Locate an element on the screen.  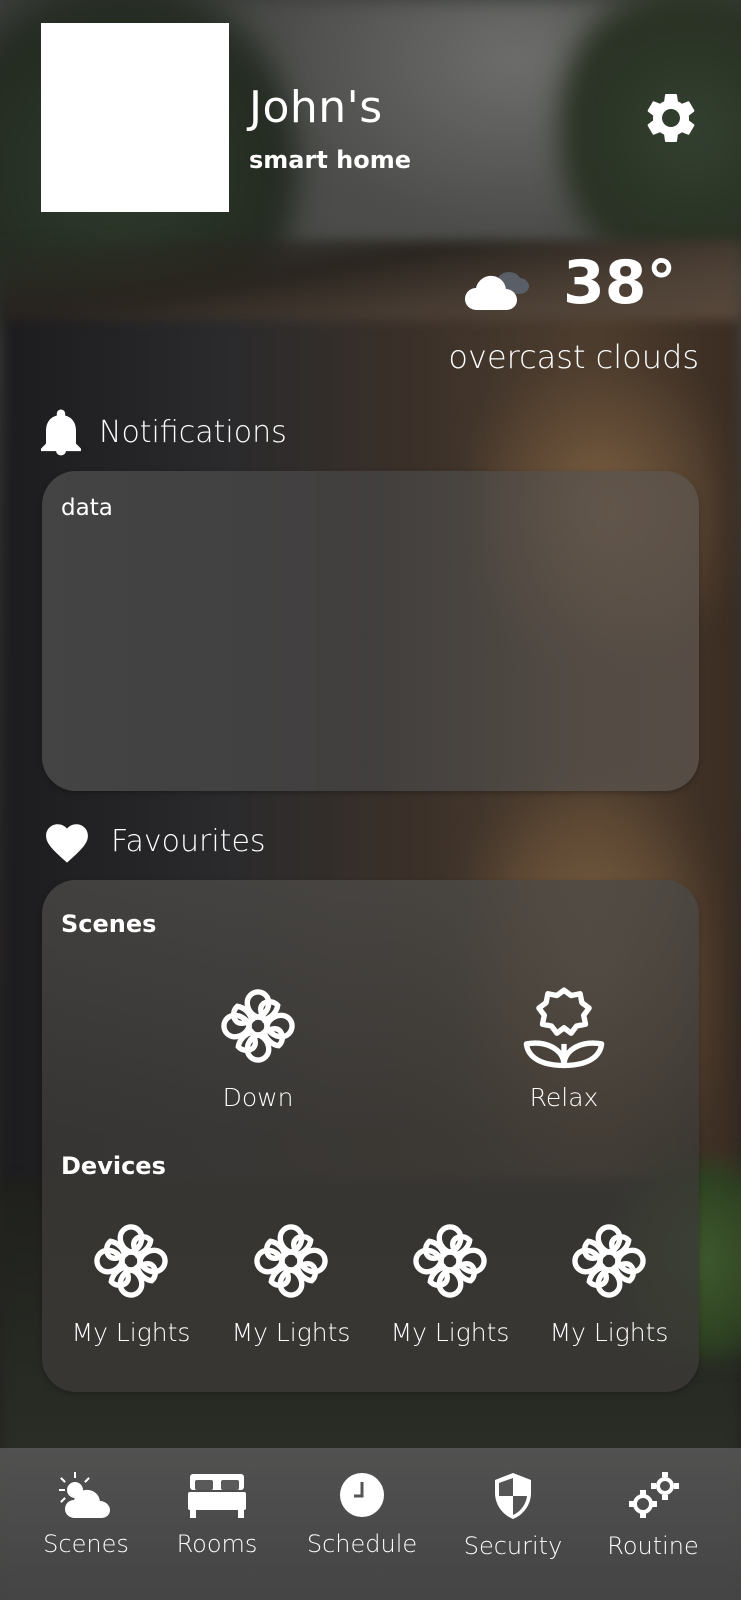
weather-description: overcast clouds is located at coordinates (573, 357).